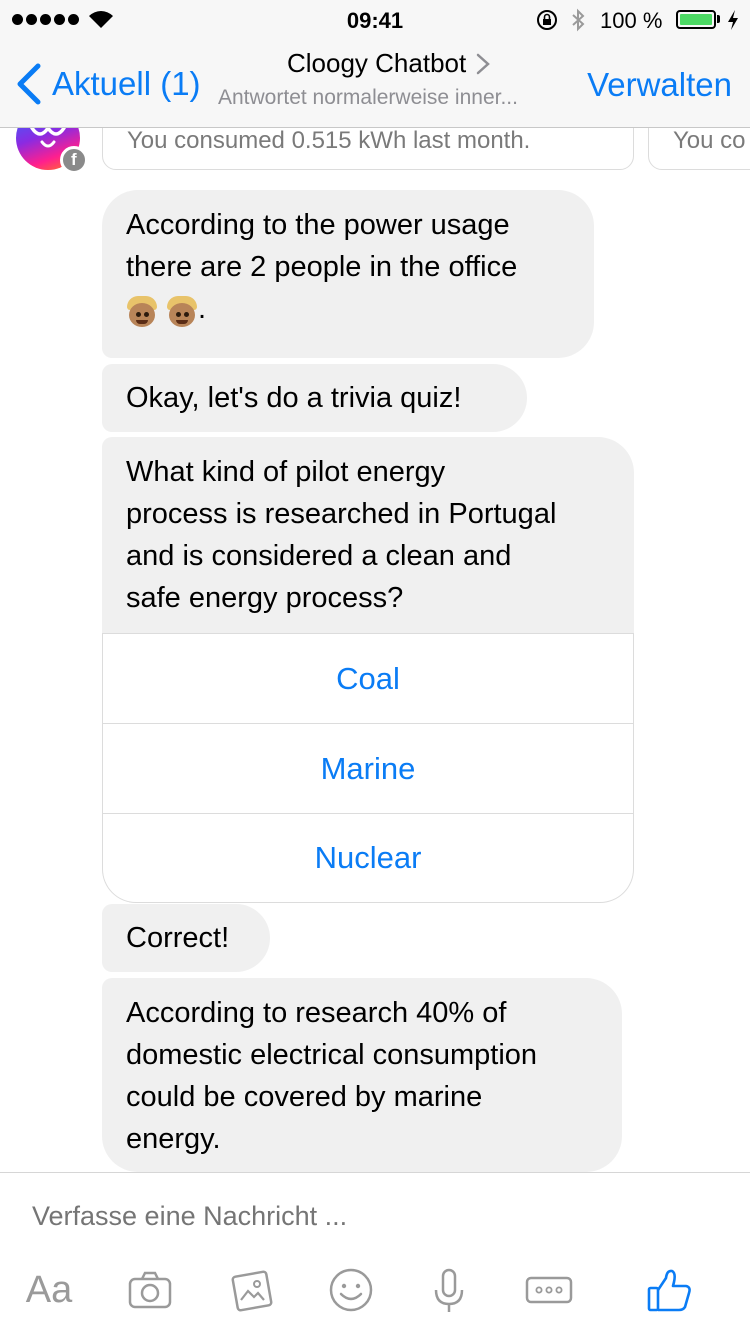 This screenshot has height=1334, width=750. What do you see at coordinates (709, 141) in the screenshot?
I see `carousel-card-text: You co` at bounding box center [709, 141].